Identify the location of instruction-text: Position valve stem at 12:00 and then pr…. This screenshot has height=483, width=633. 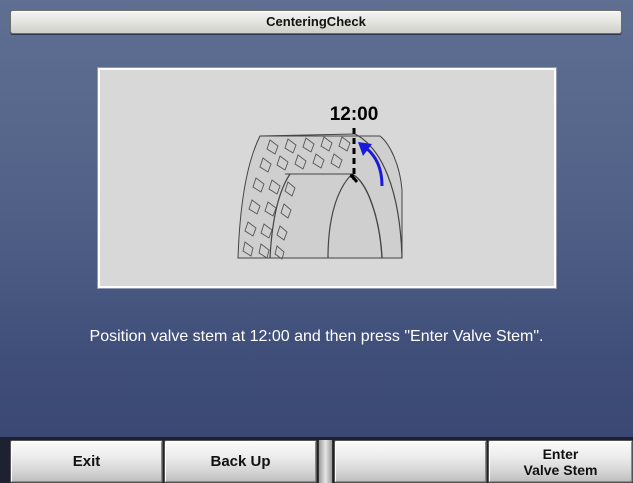
(316, 336).